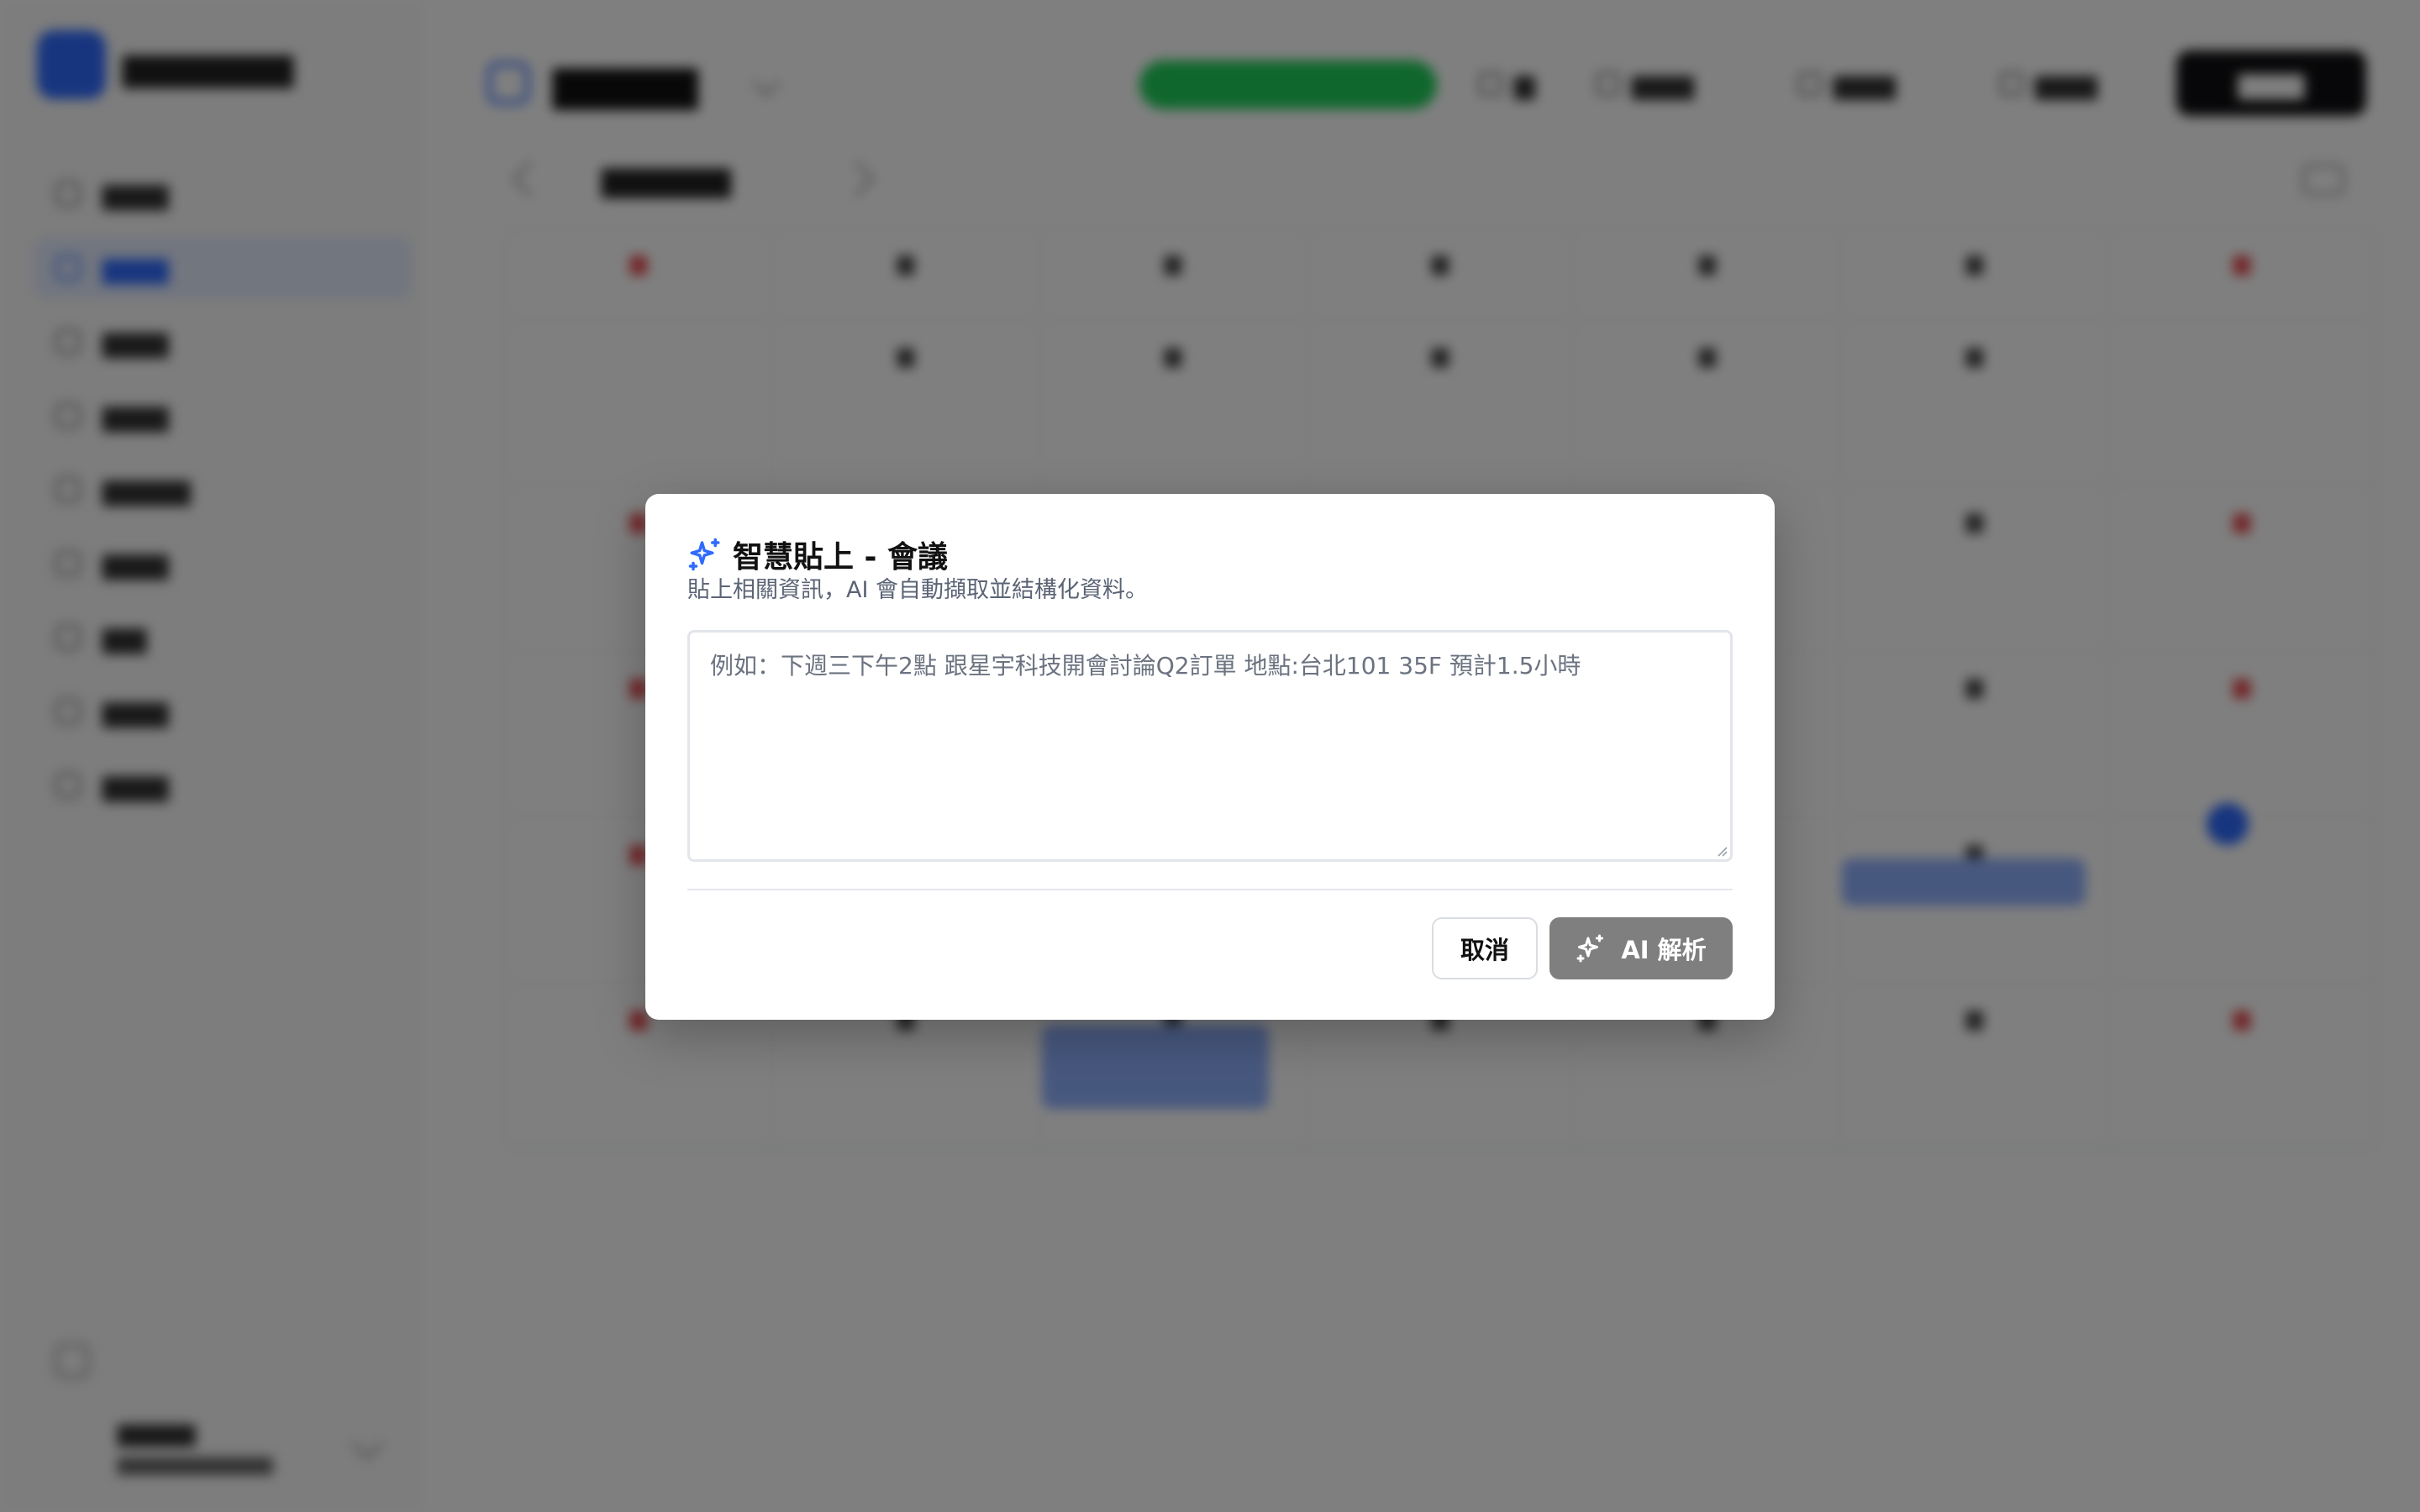 The height and width of the screenshot is (1512, 2420). What do you see at coordinates (1485, 948) in the screenshot?
I see `cancel-button: 取消` at bounding box center [1485, 948].